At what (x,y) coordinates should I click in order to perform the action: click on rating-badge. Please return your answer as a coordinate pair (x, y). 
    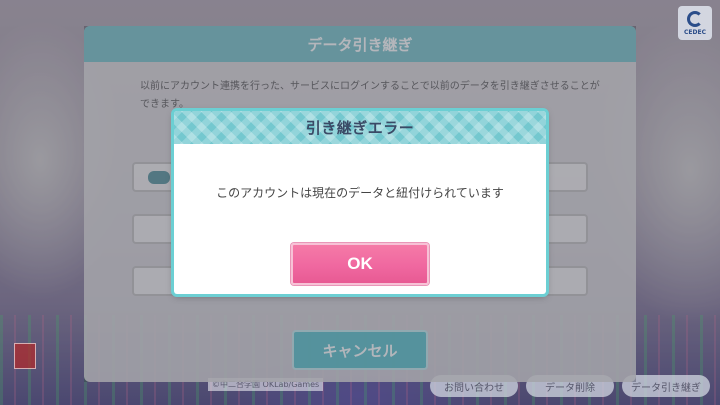
    Looking at the image, I should click on (25, 356).